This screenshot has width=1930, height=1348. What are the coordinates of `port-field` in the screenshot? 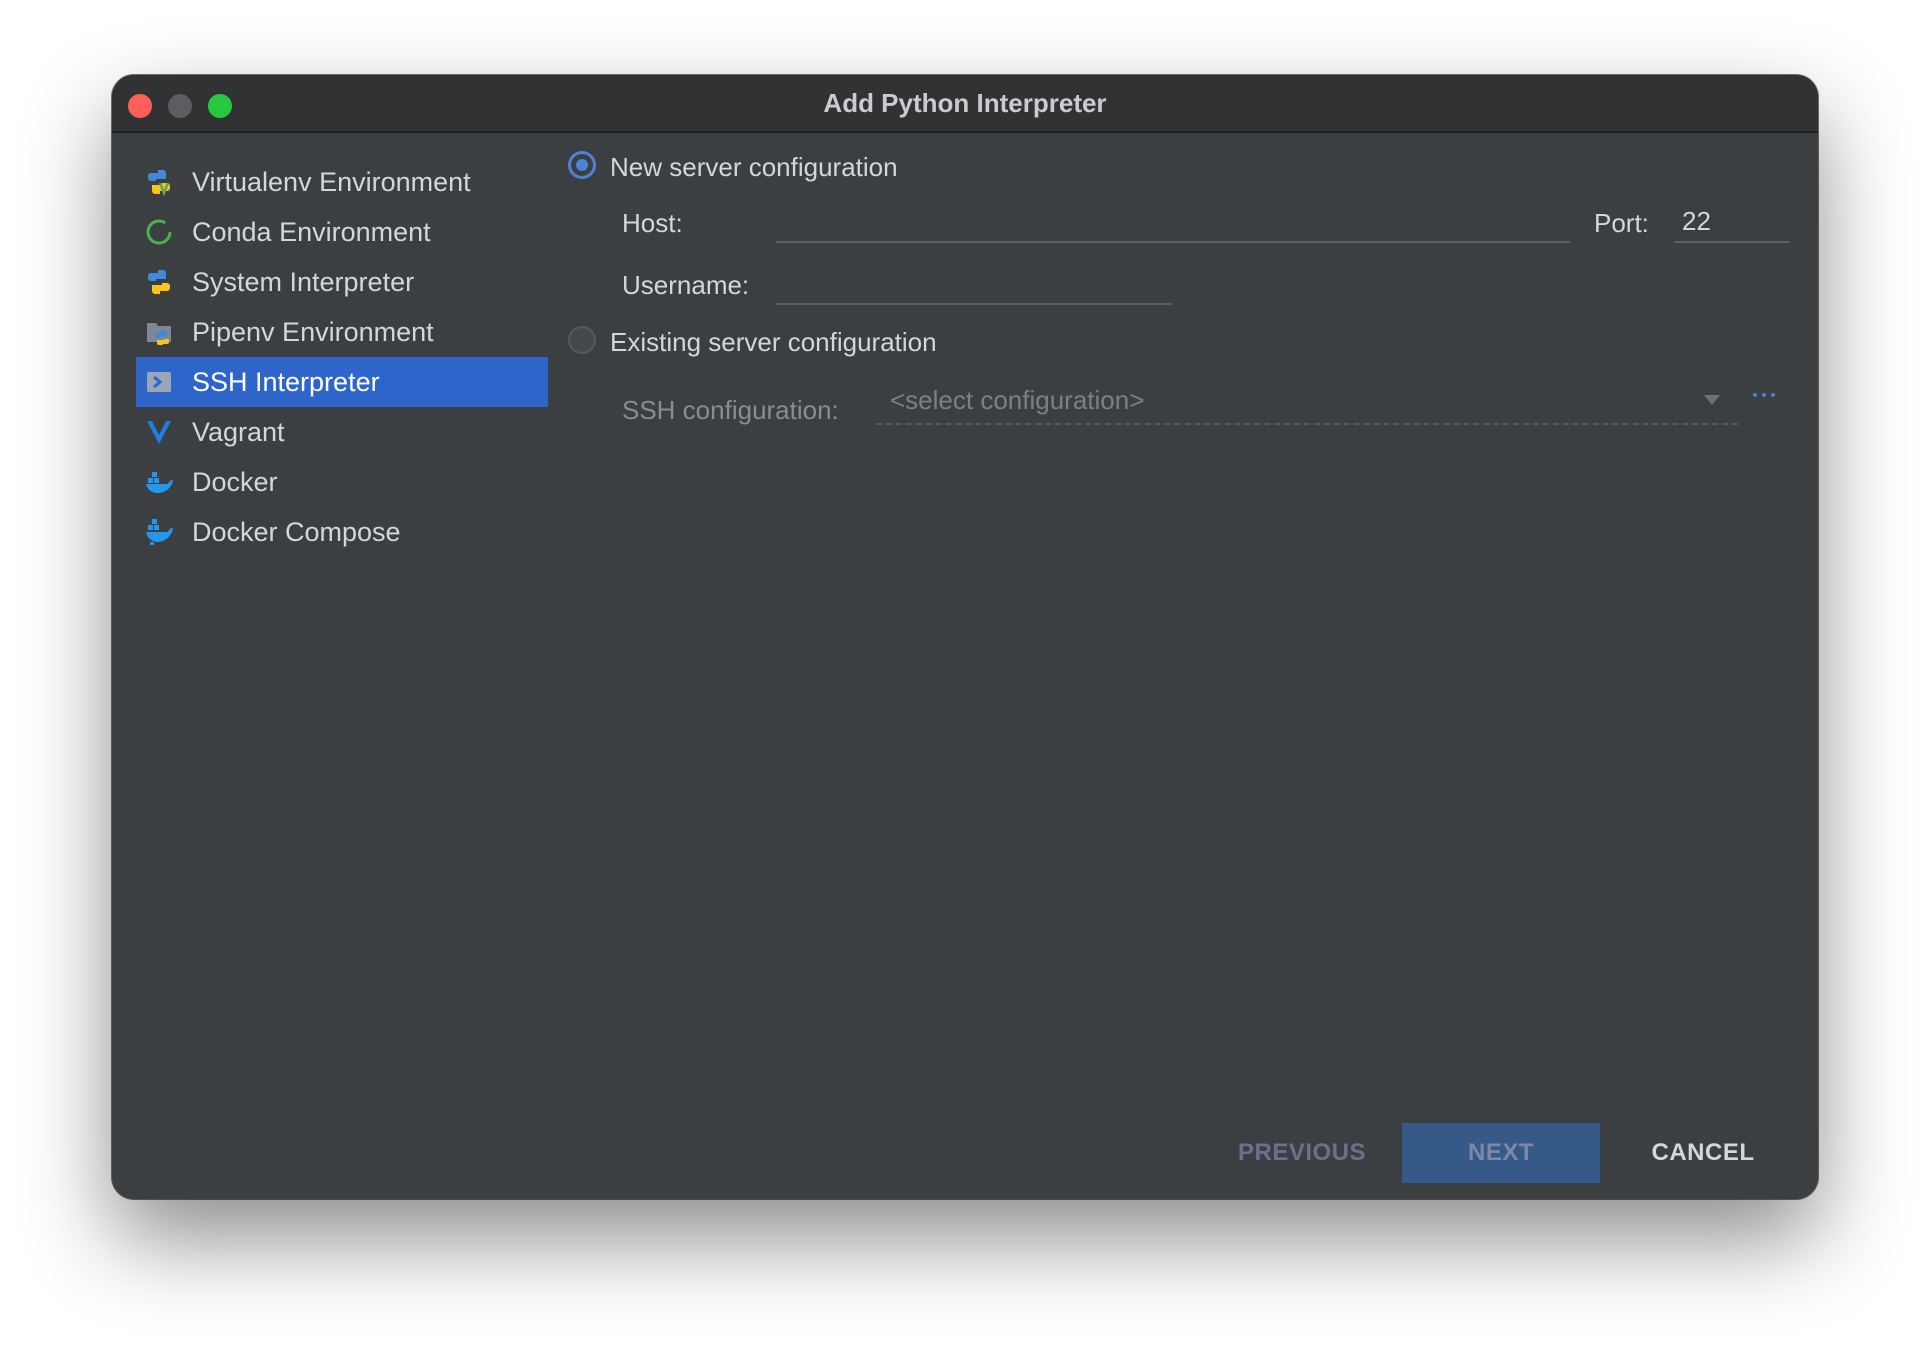 It's located at (1732, 222).